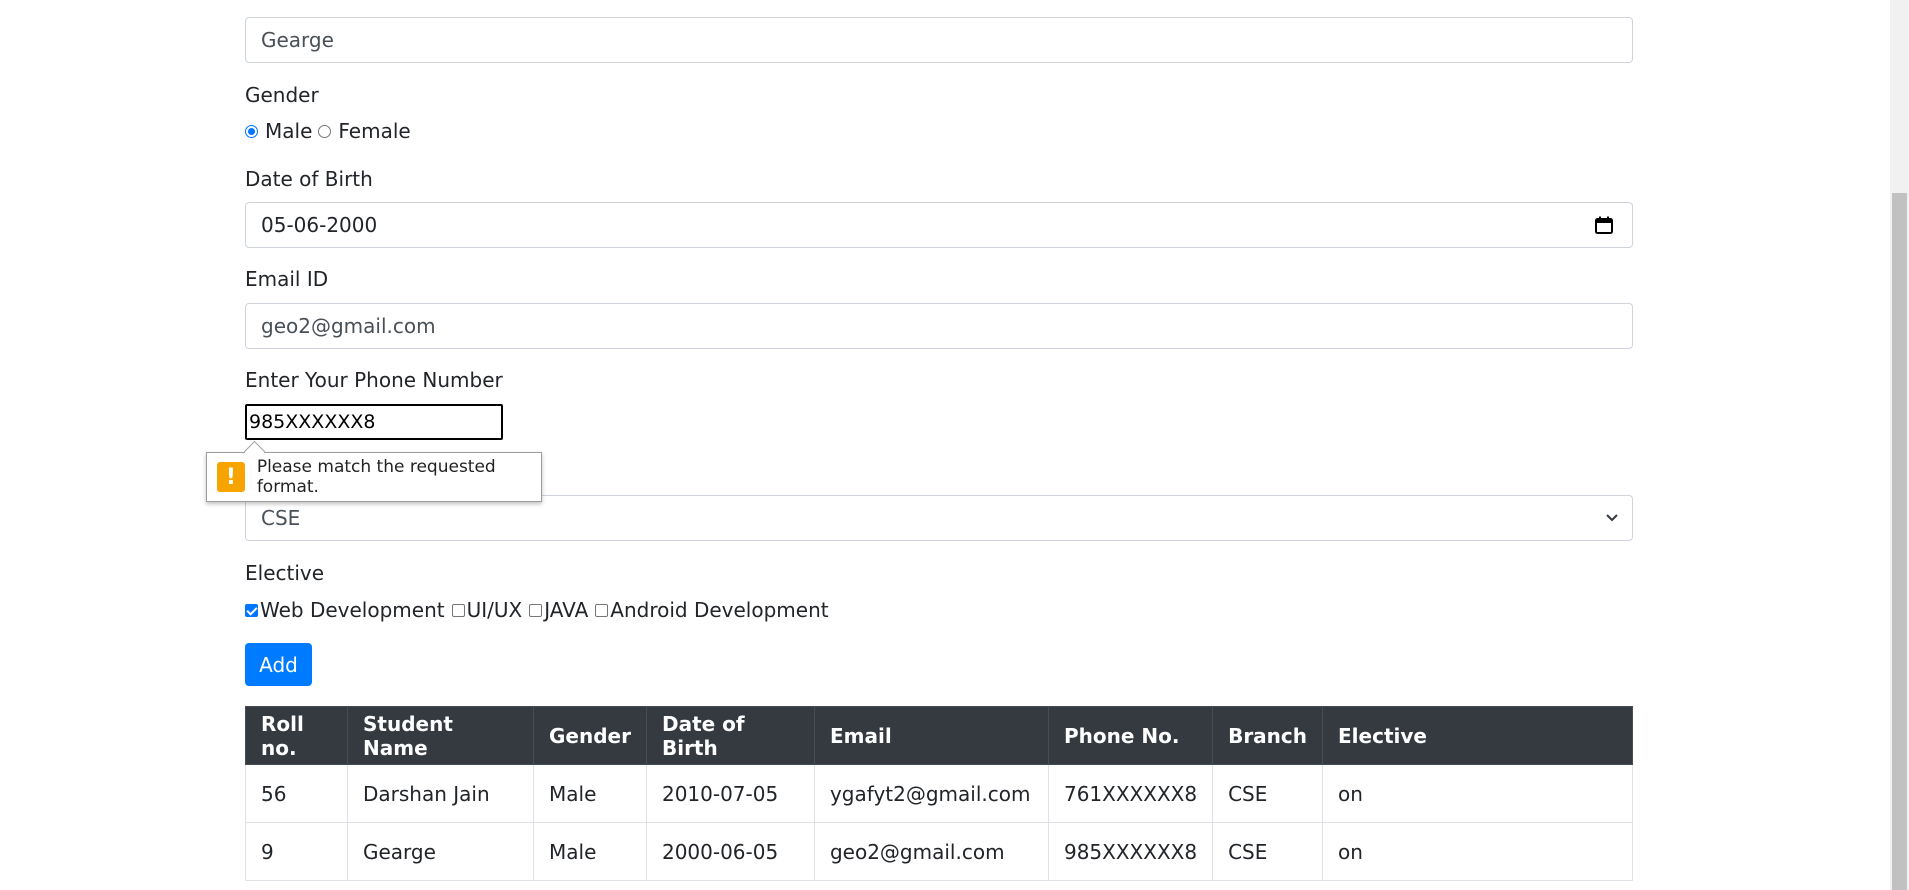  I want to click on gender-male-label: Male, so click(289, 131).